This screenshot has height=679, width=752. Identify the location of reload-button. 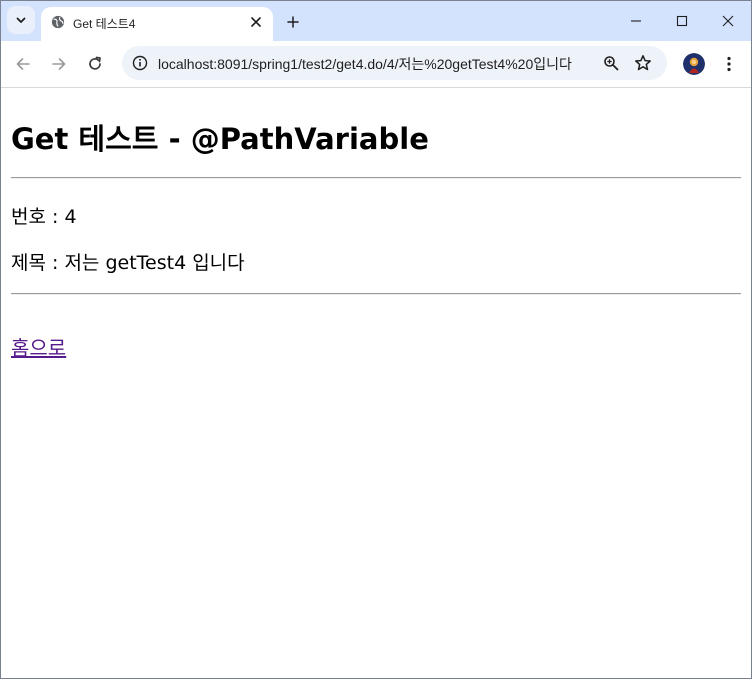
(95, 64).